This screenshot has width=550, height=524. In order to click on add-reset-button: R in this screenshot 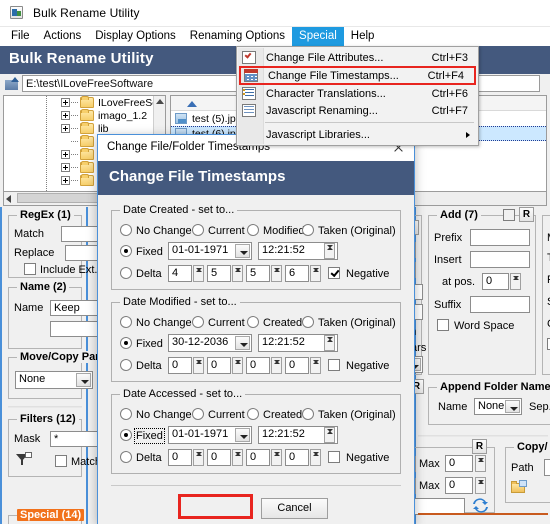, I will do `click(526, 214)`.